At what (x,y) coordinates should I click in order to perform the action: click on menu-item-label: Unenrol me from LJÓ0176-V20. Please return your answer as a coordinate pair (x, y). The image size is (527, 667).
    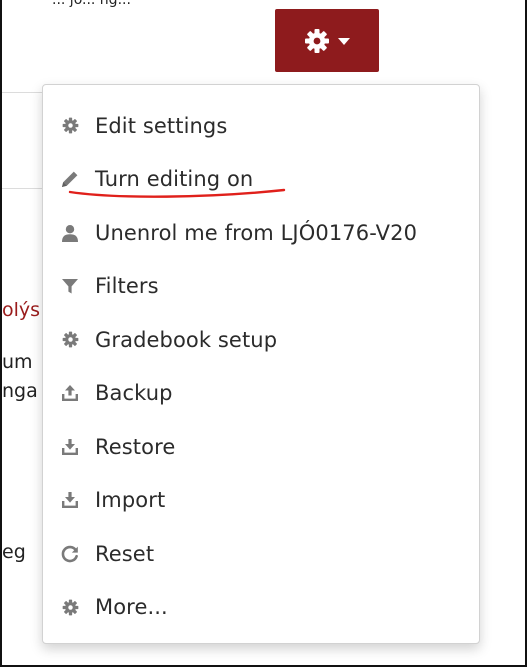
    Looking at the image, I should click on (256, 232).